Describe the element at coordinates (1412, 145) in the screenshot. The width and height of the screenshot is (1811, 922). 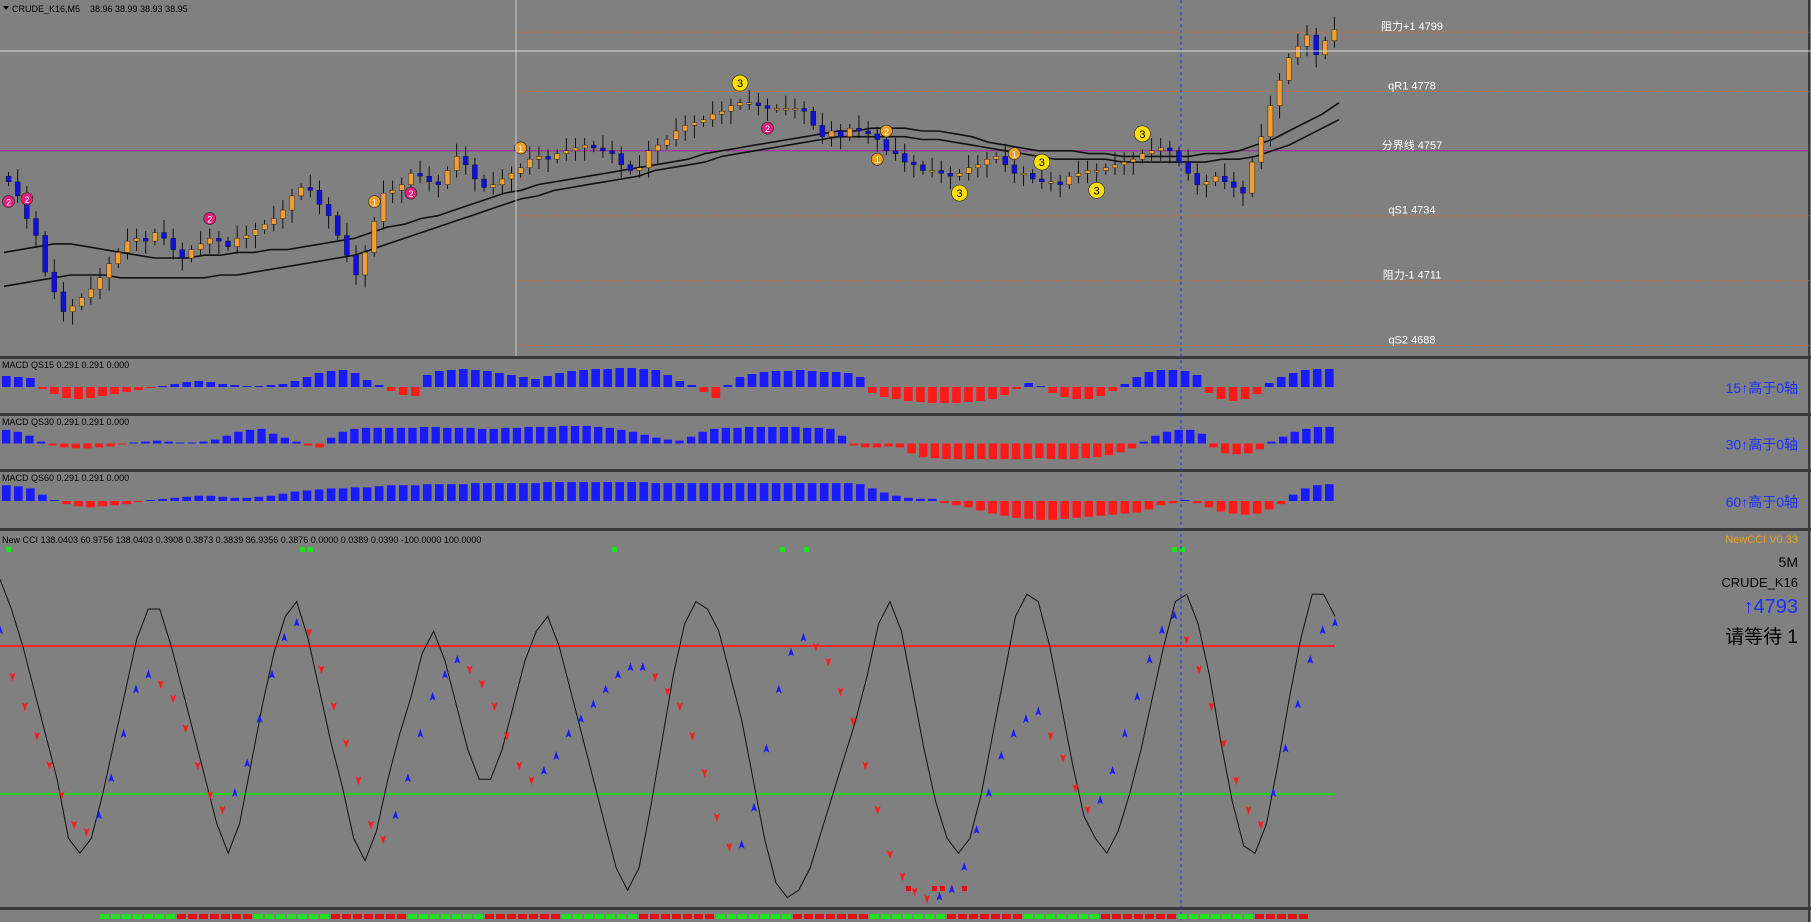
I see `level-label: 分界线 4757` at that location.